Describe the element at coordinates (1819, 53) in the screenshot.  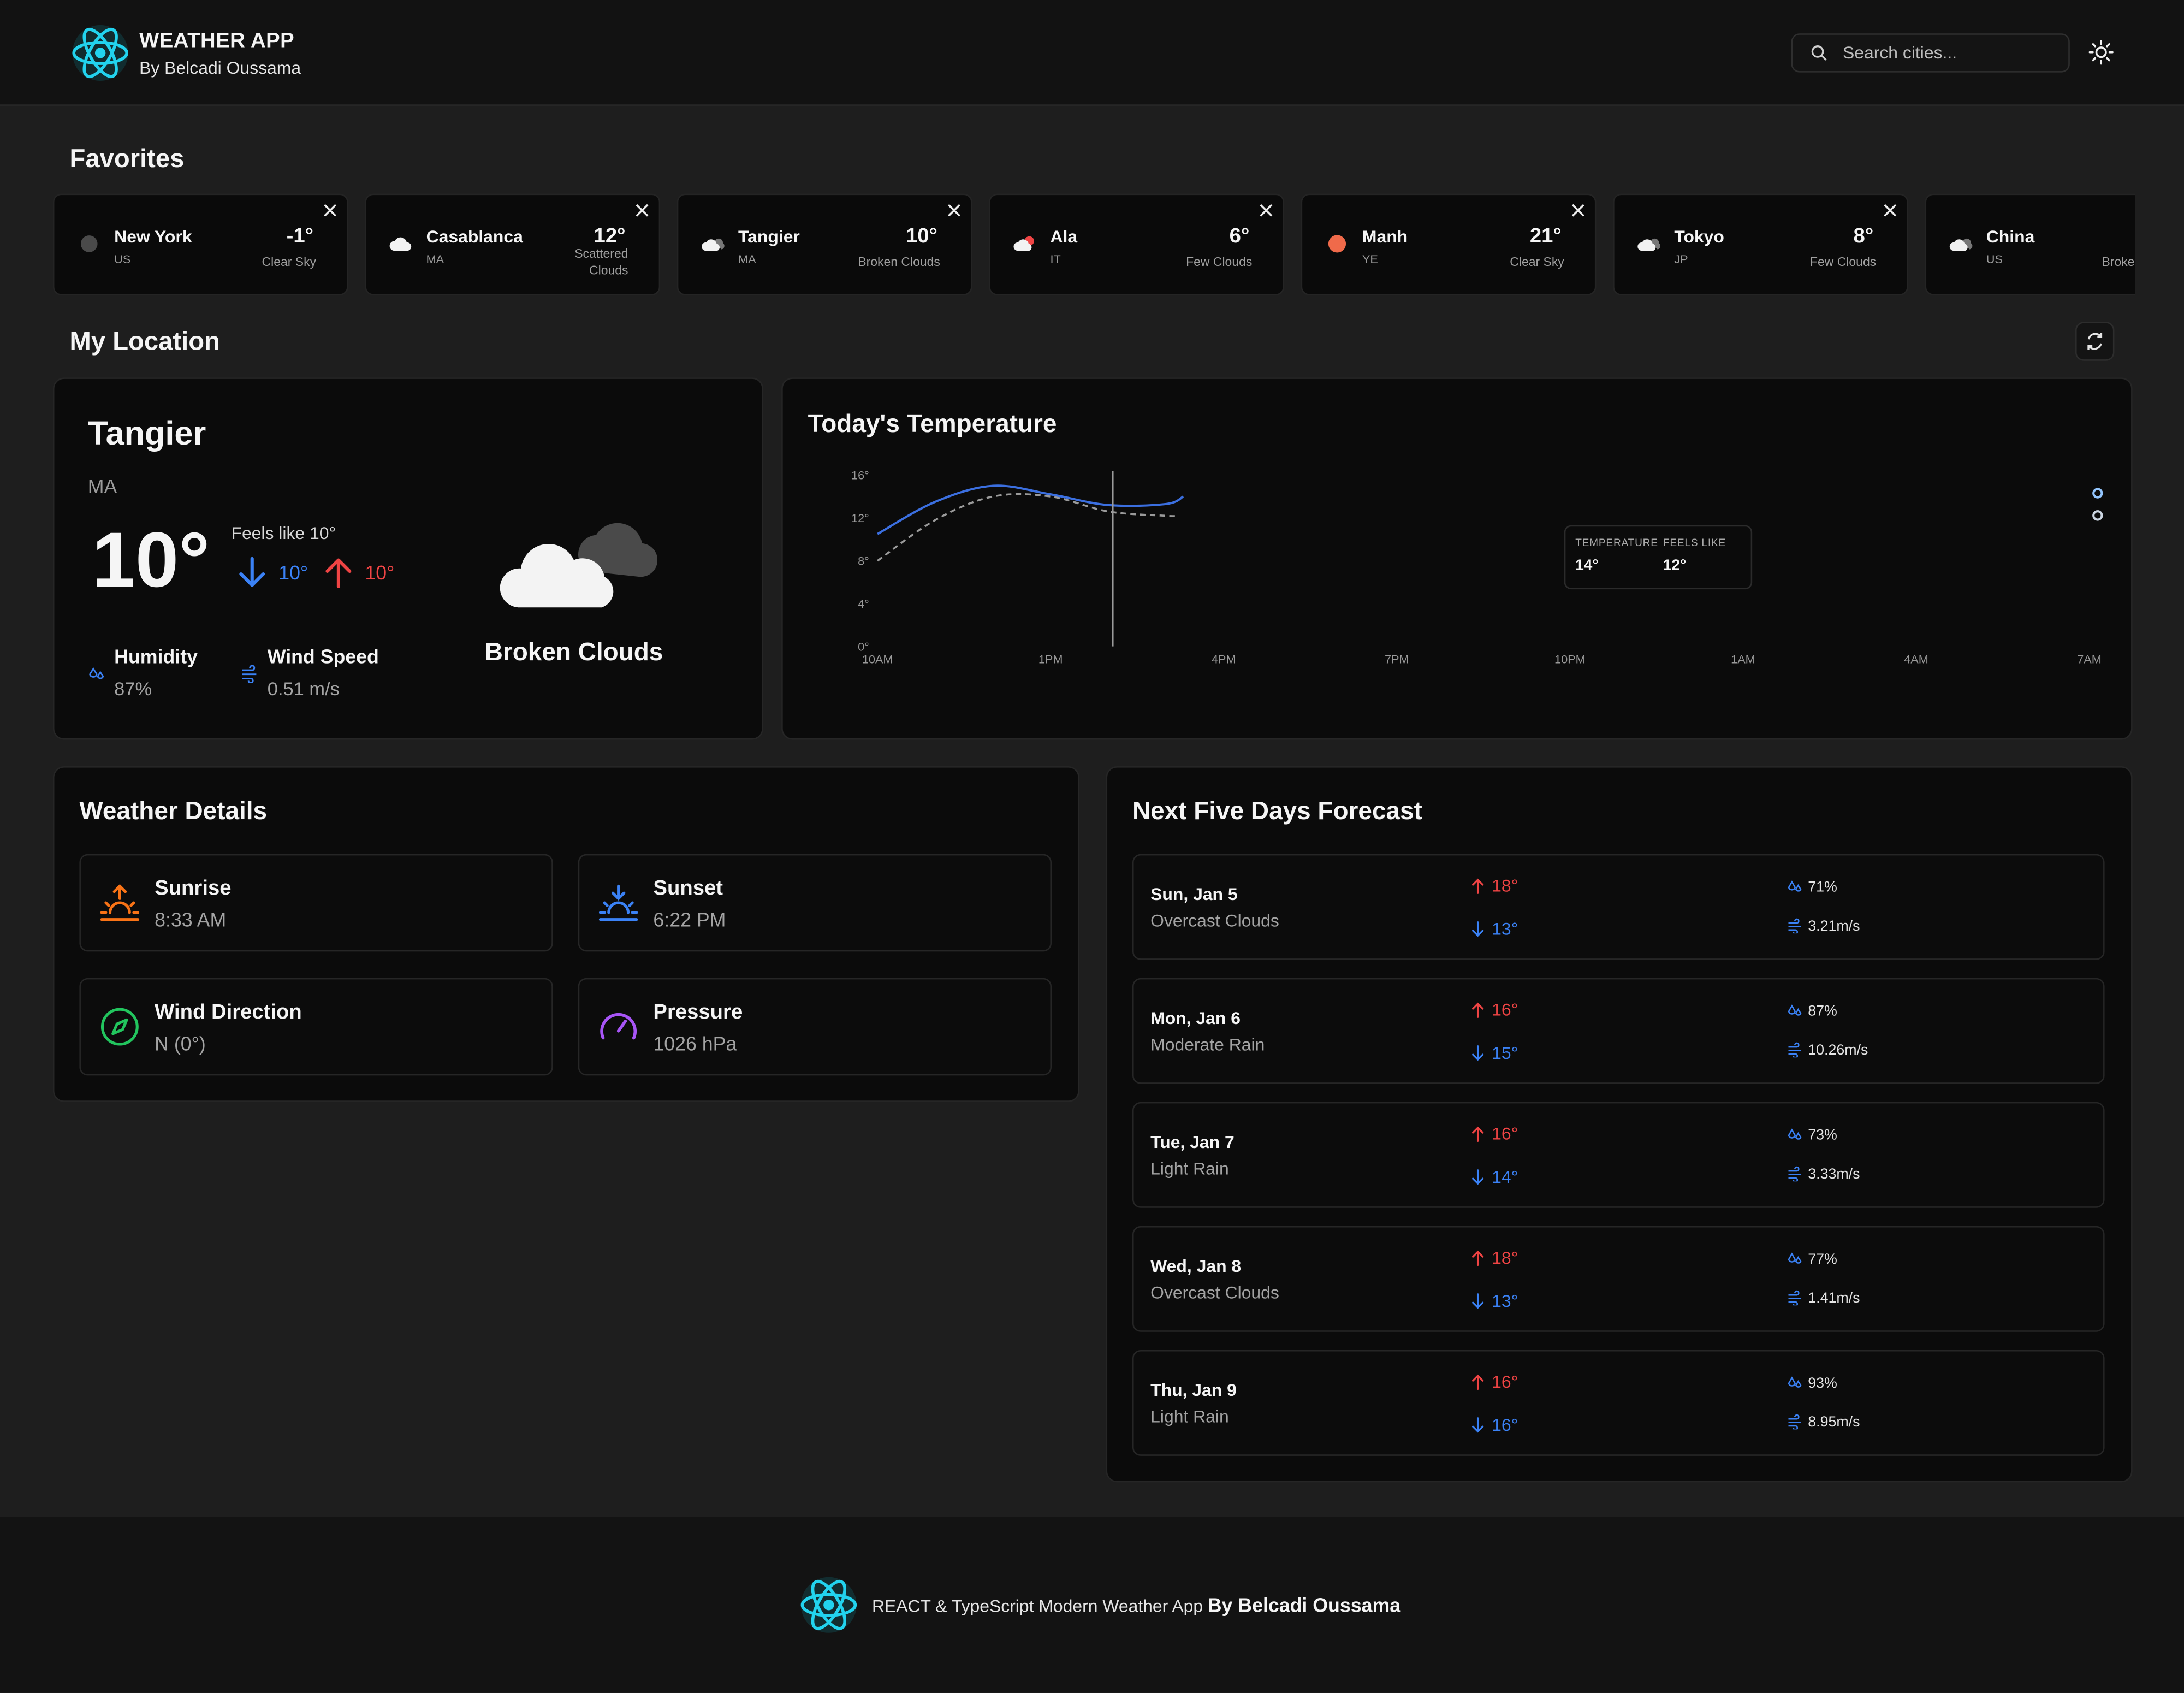
I see `search-icon` at that location.